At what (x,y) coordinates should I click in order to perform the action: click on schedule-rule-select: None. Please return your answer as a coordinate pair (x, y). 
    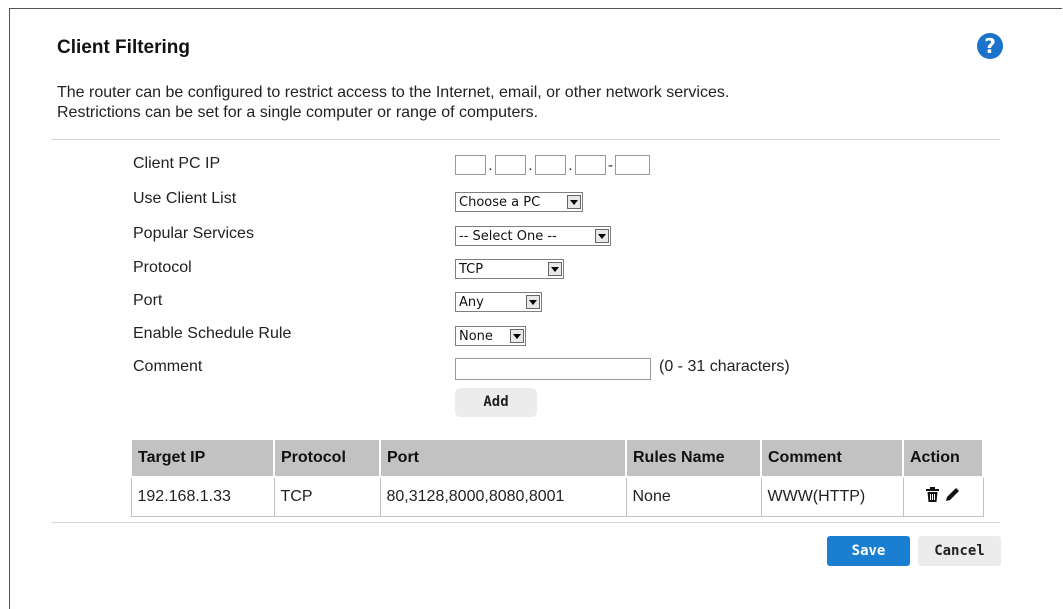
    Looking at the image, I should click on (490, 336).